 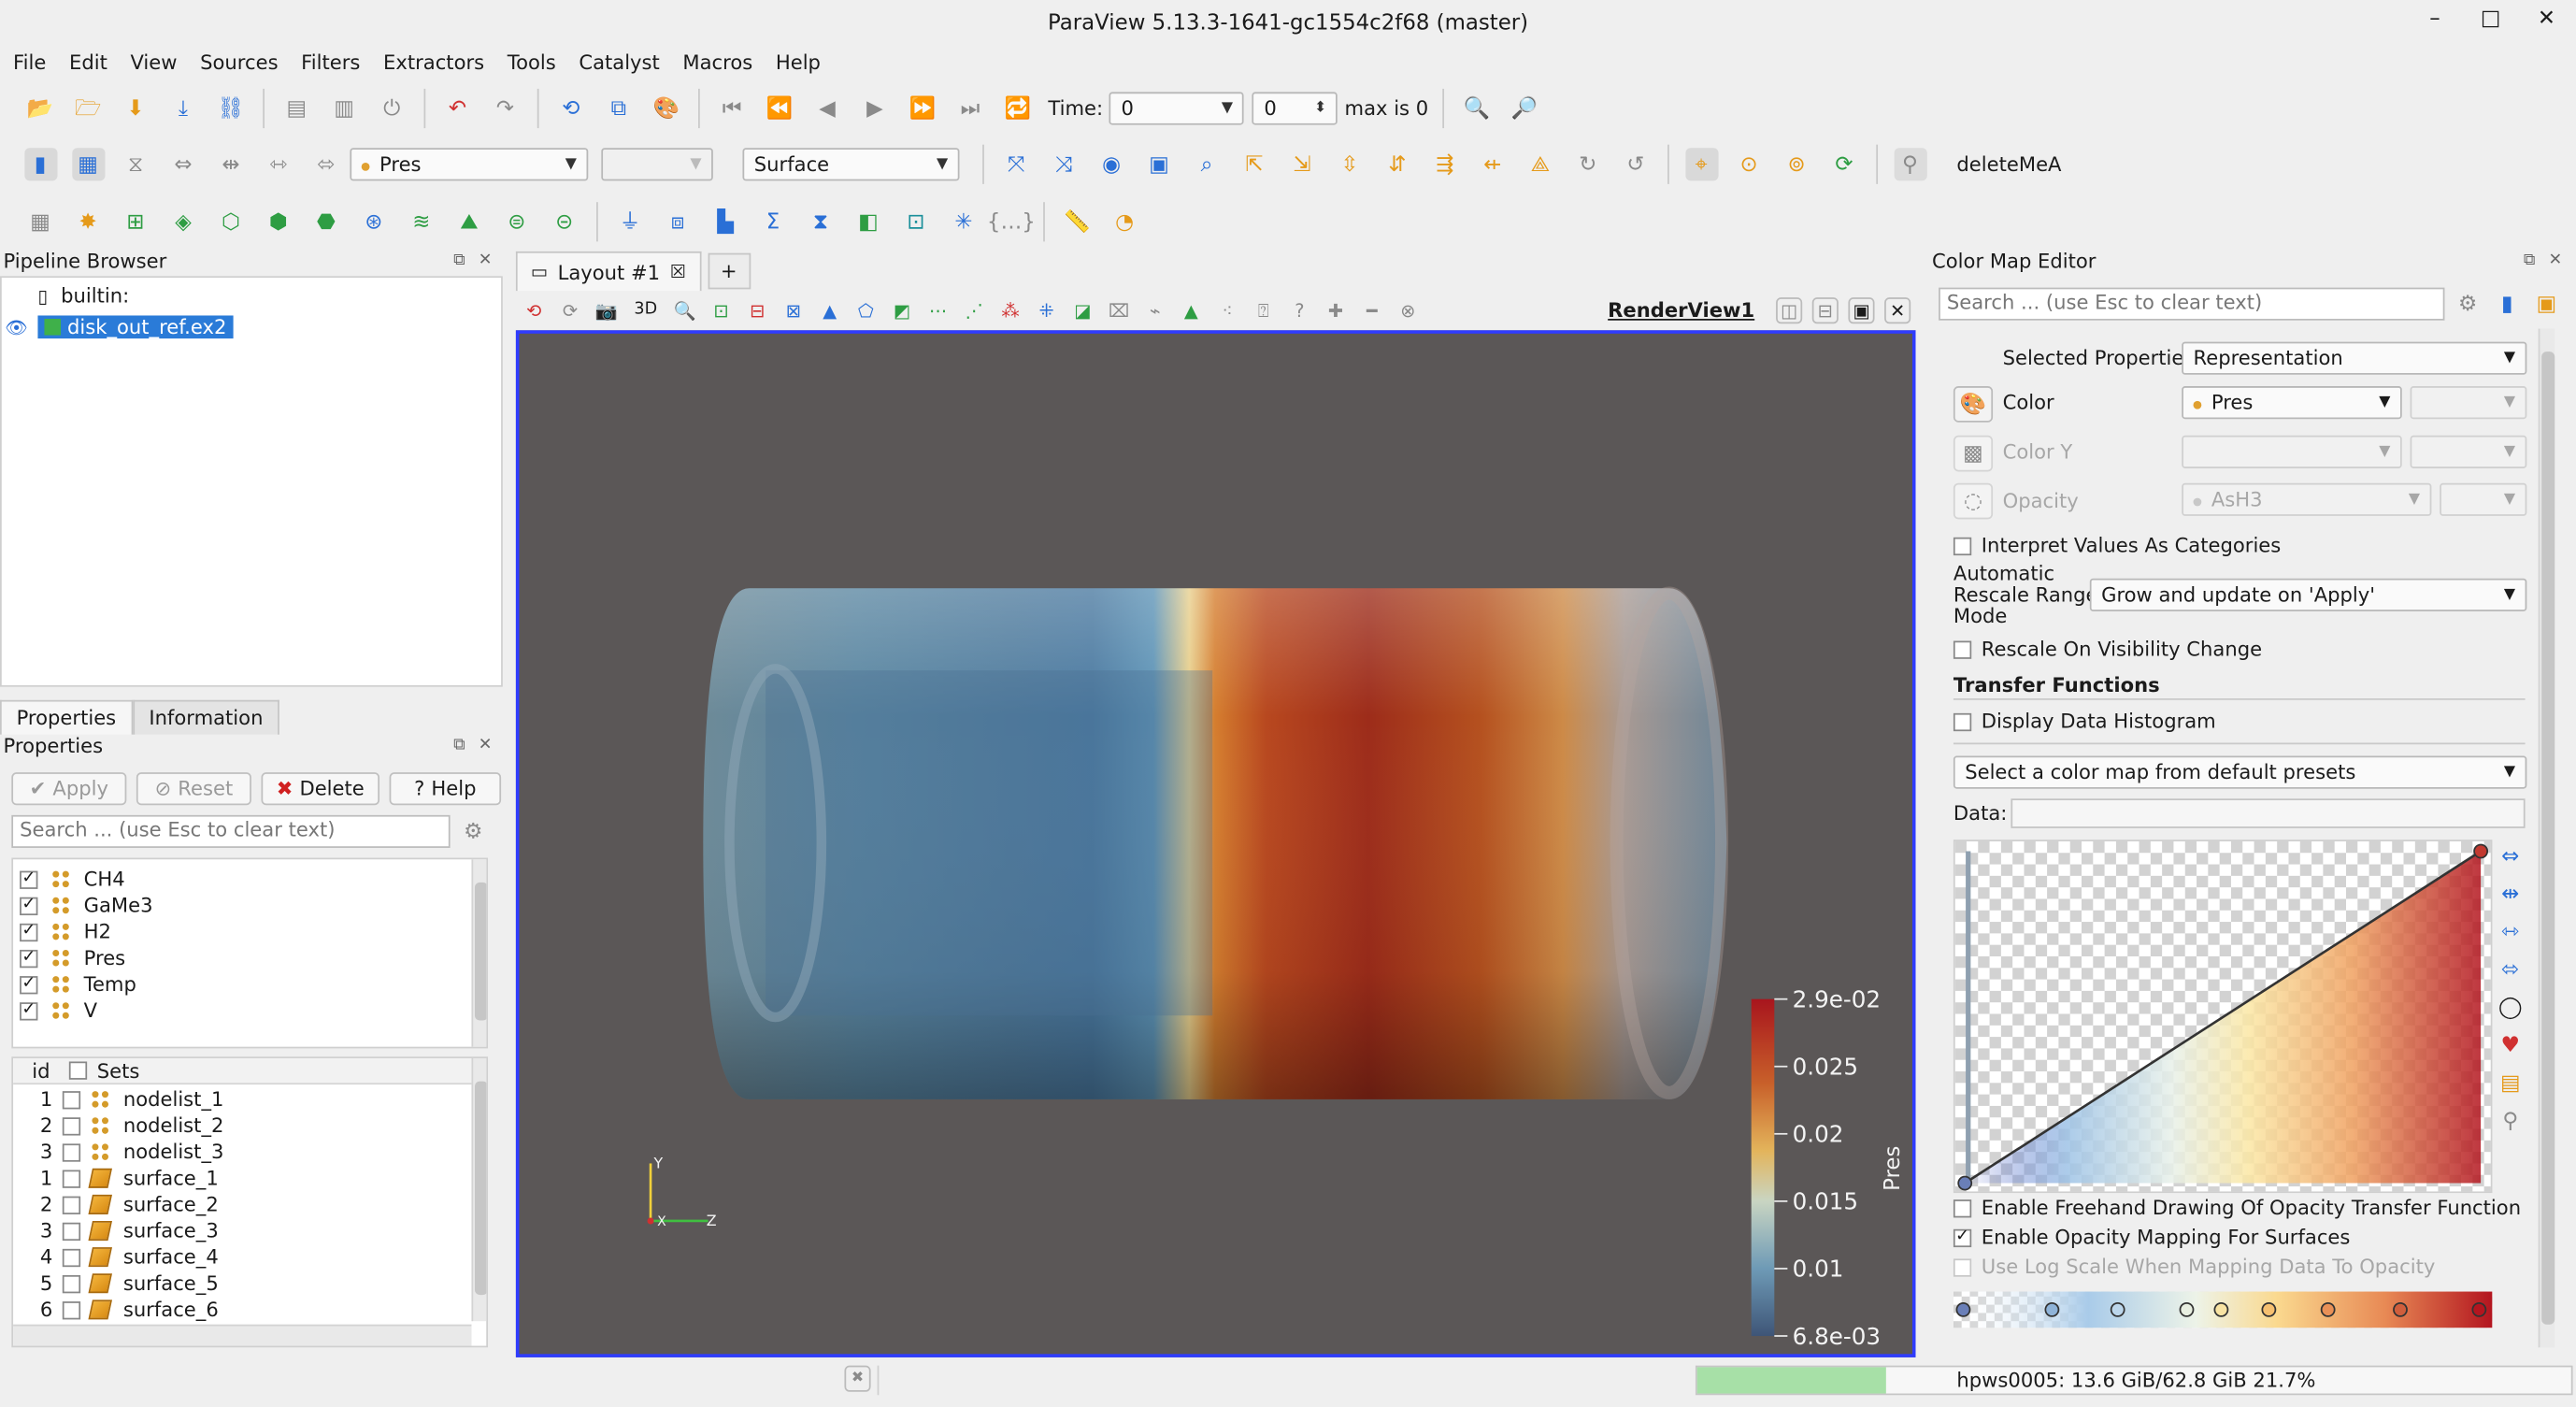 I want to click on last-frame-icon: ⏭, so click(x=969, y=108).